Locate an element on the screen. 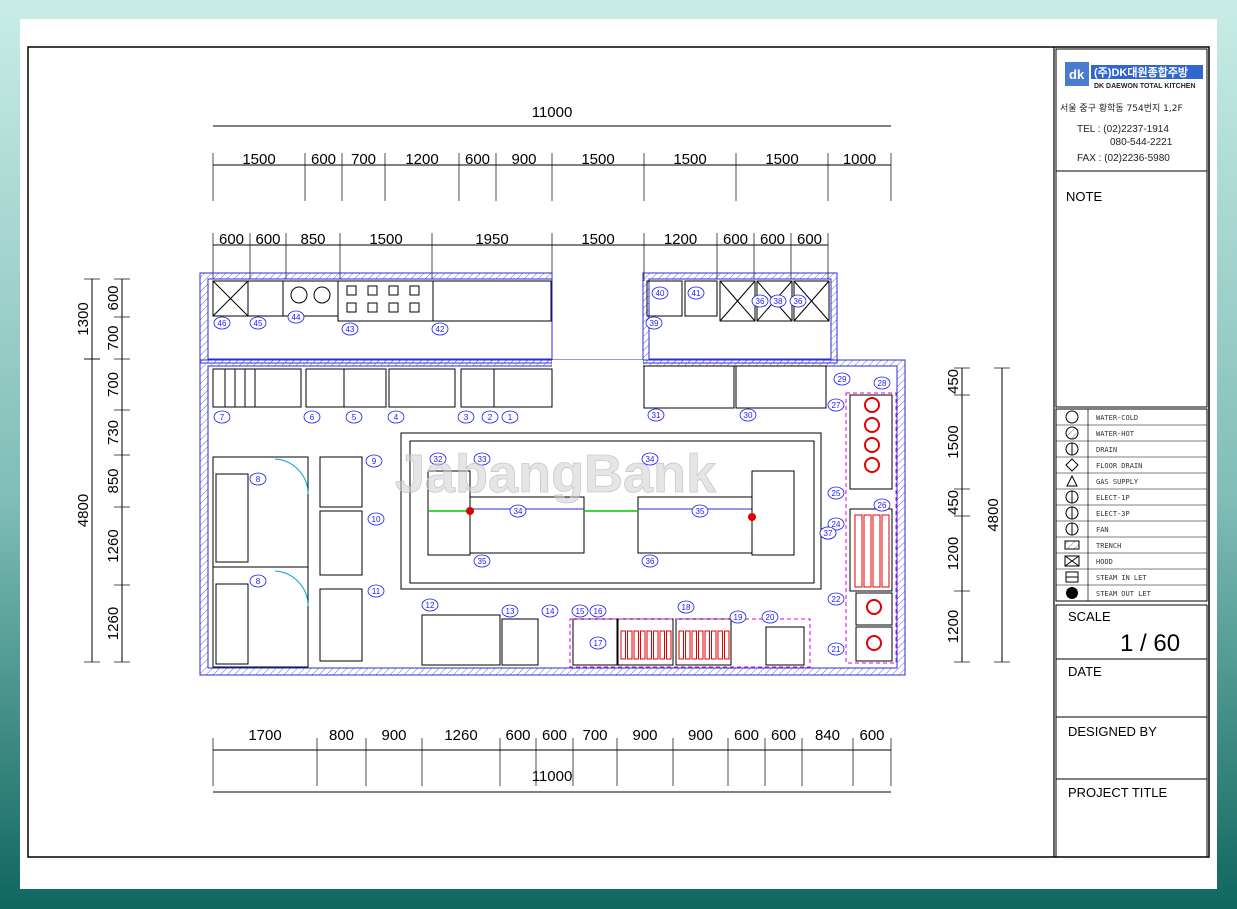 The height and width of the screenshot is (909, 1237). legend-label: FLOOR DRAIN is located at coordinates (1119, 466).